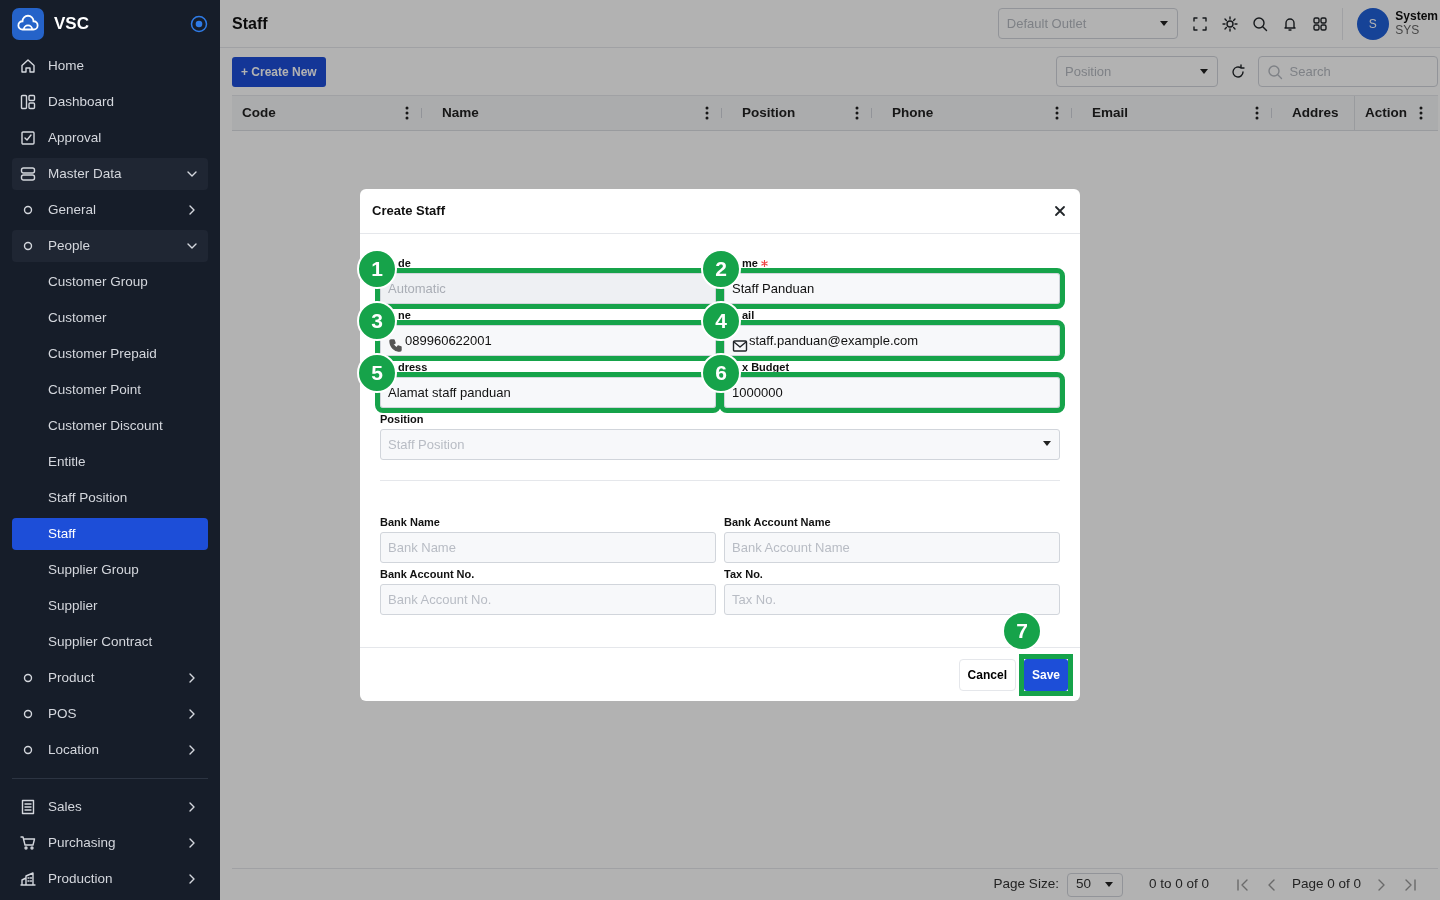 The height and width of the screenshot is (900, 1440). What do you see at coordinates (548, 599) in the screenshot?
I see `input-field: Bank Account No.` at bounding box center [548, 599].